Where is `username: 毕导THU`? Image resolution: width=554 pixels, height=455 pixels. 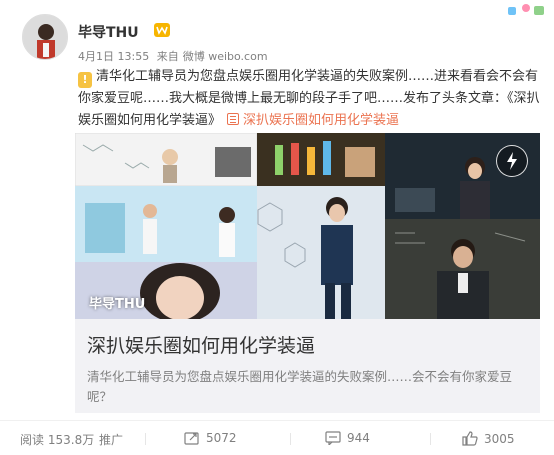 username: 毕导THU is located at coordinates (108, 32).